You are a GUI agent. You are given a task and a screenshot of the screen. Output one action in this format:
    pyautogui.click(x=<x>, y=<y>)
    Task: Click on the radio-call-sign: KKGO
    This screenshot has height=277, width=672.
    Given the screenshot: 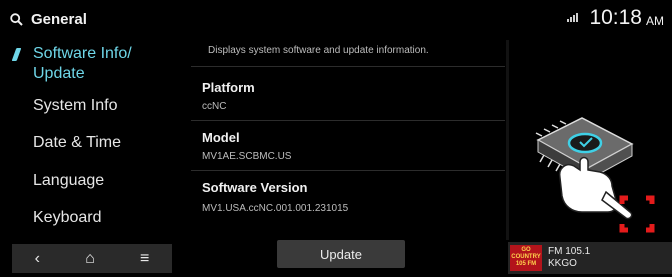 What is the action you would take?
    pyautogui.click(x=562, y=263)
    